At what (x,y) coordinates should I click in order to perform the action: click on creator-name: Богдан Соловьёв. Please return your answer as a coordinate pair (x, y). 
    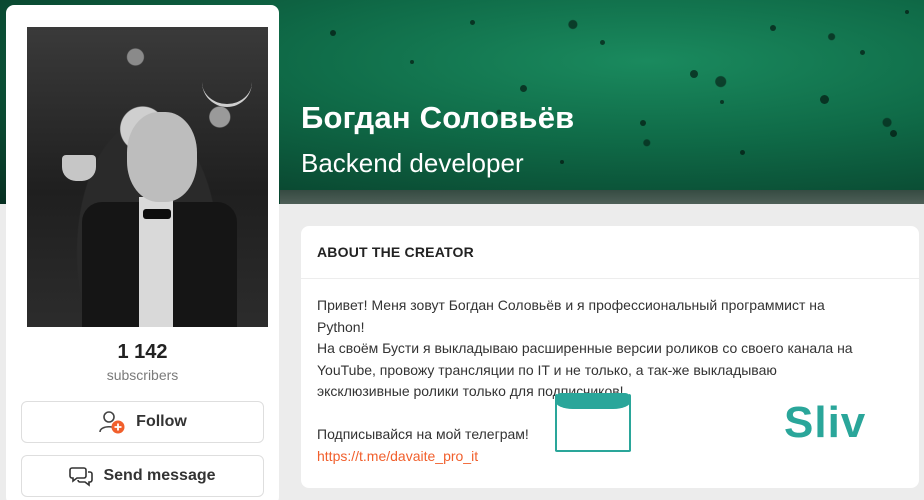
    Looking at the image, I should click on (438, 117).